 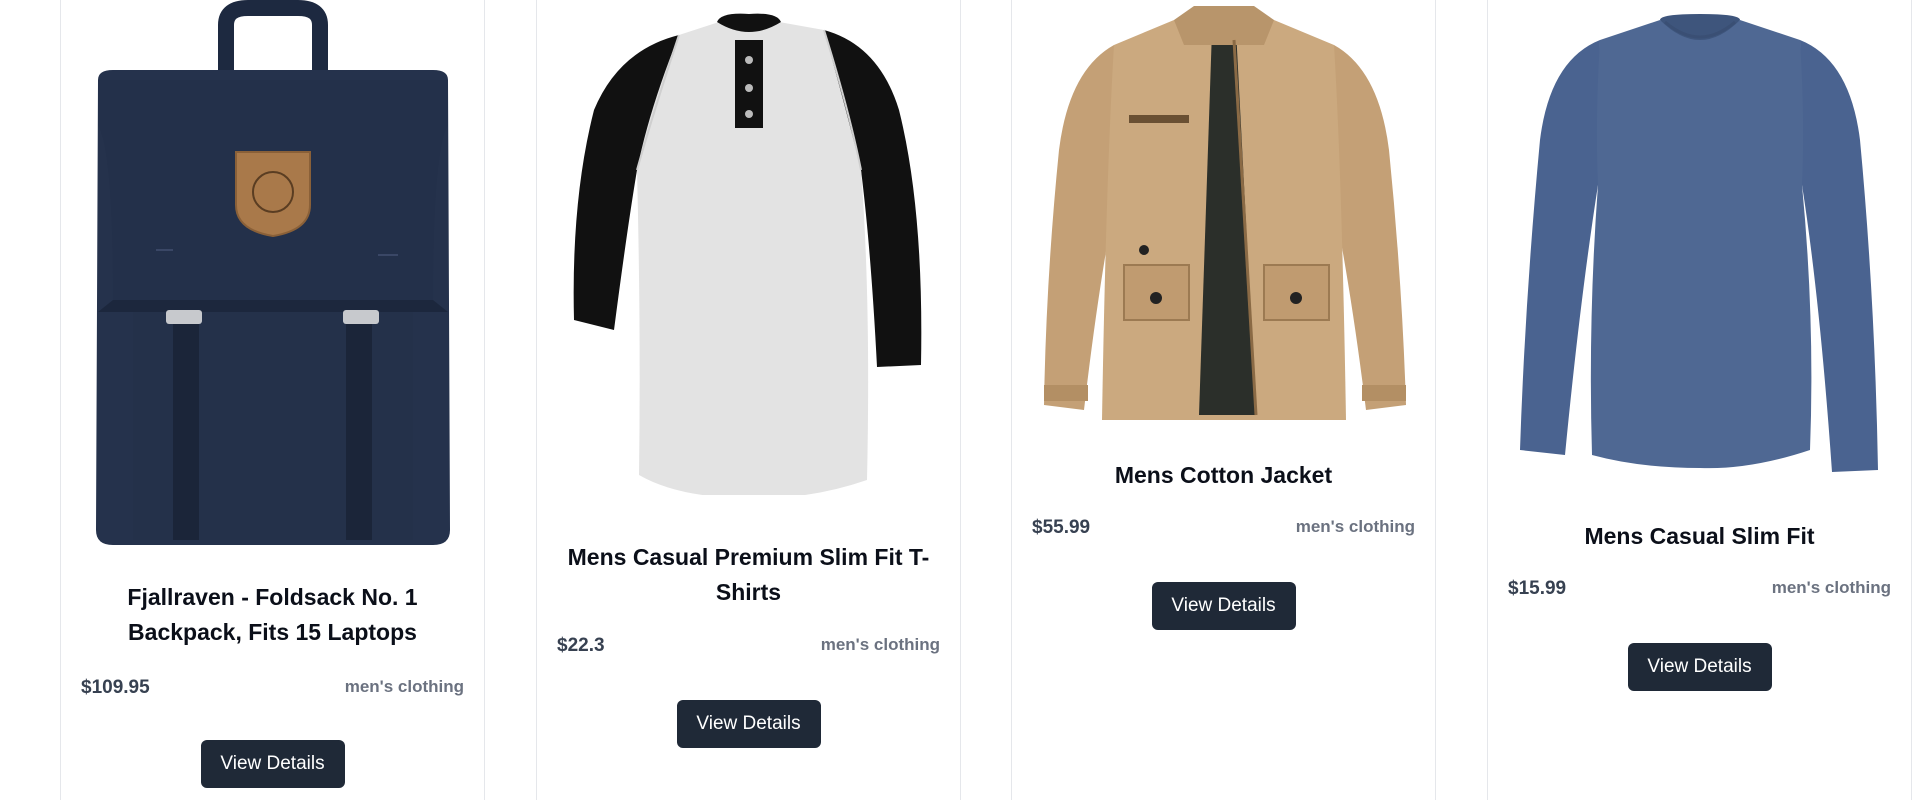 I want to click on product-price: $15.99, so click(x=1537, y=588).